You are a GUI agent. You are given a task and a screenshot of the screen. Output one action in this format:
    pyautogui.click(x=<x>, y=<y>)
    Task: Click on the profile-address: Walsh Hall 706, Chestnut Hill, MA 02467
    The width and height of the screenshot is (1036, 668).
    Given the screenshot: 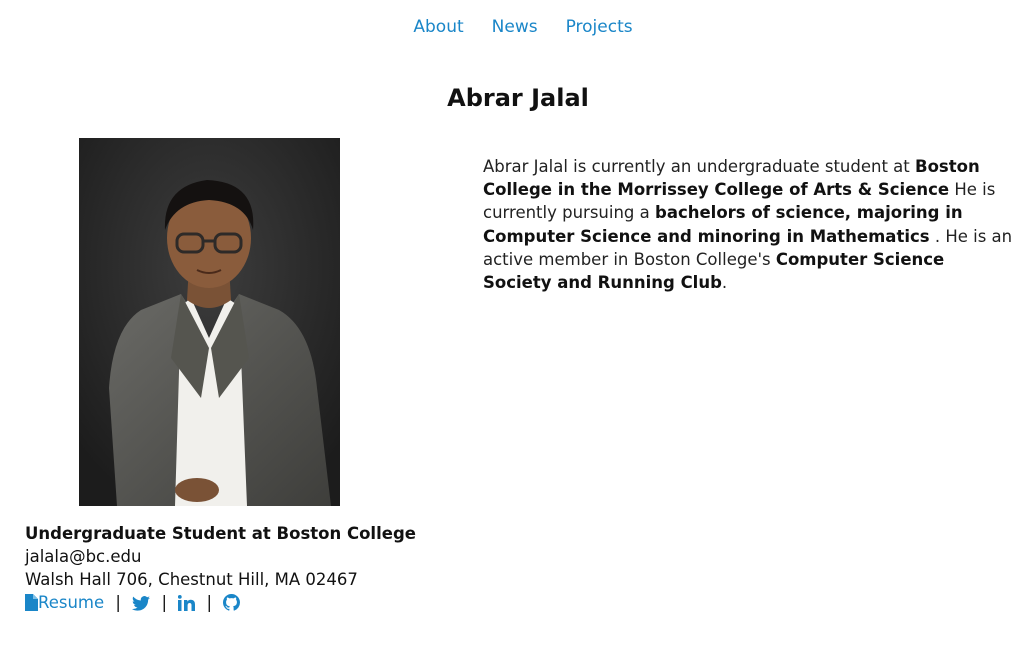 What is the action you would take?
    pyautogui.click(x=191, y=579)
    